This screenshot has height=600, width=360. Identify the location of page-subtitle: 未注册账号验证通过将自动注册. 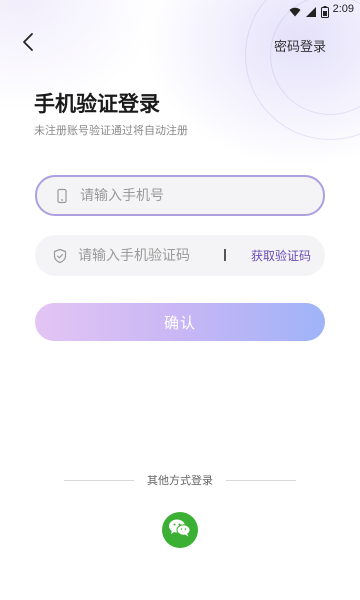
(111, 130).